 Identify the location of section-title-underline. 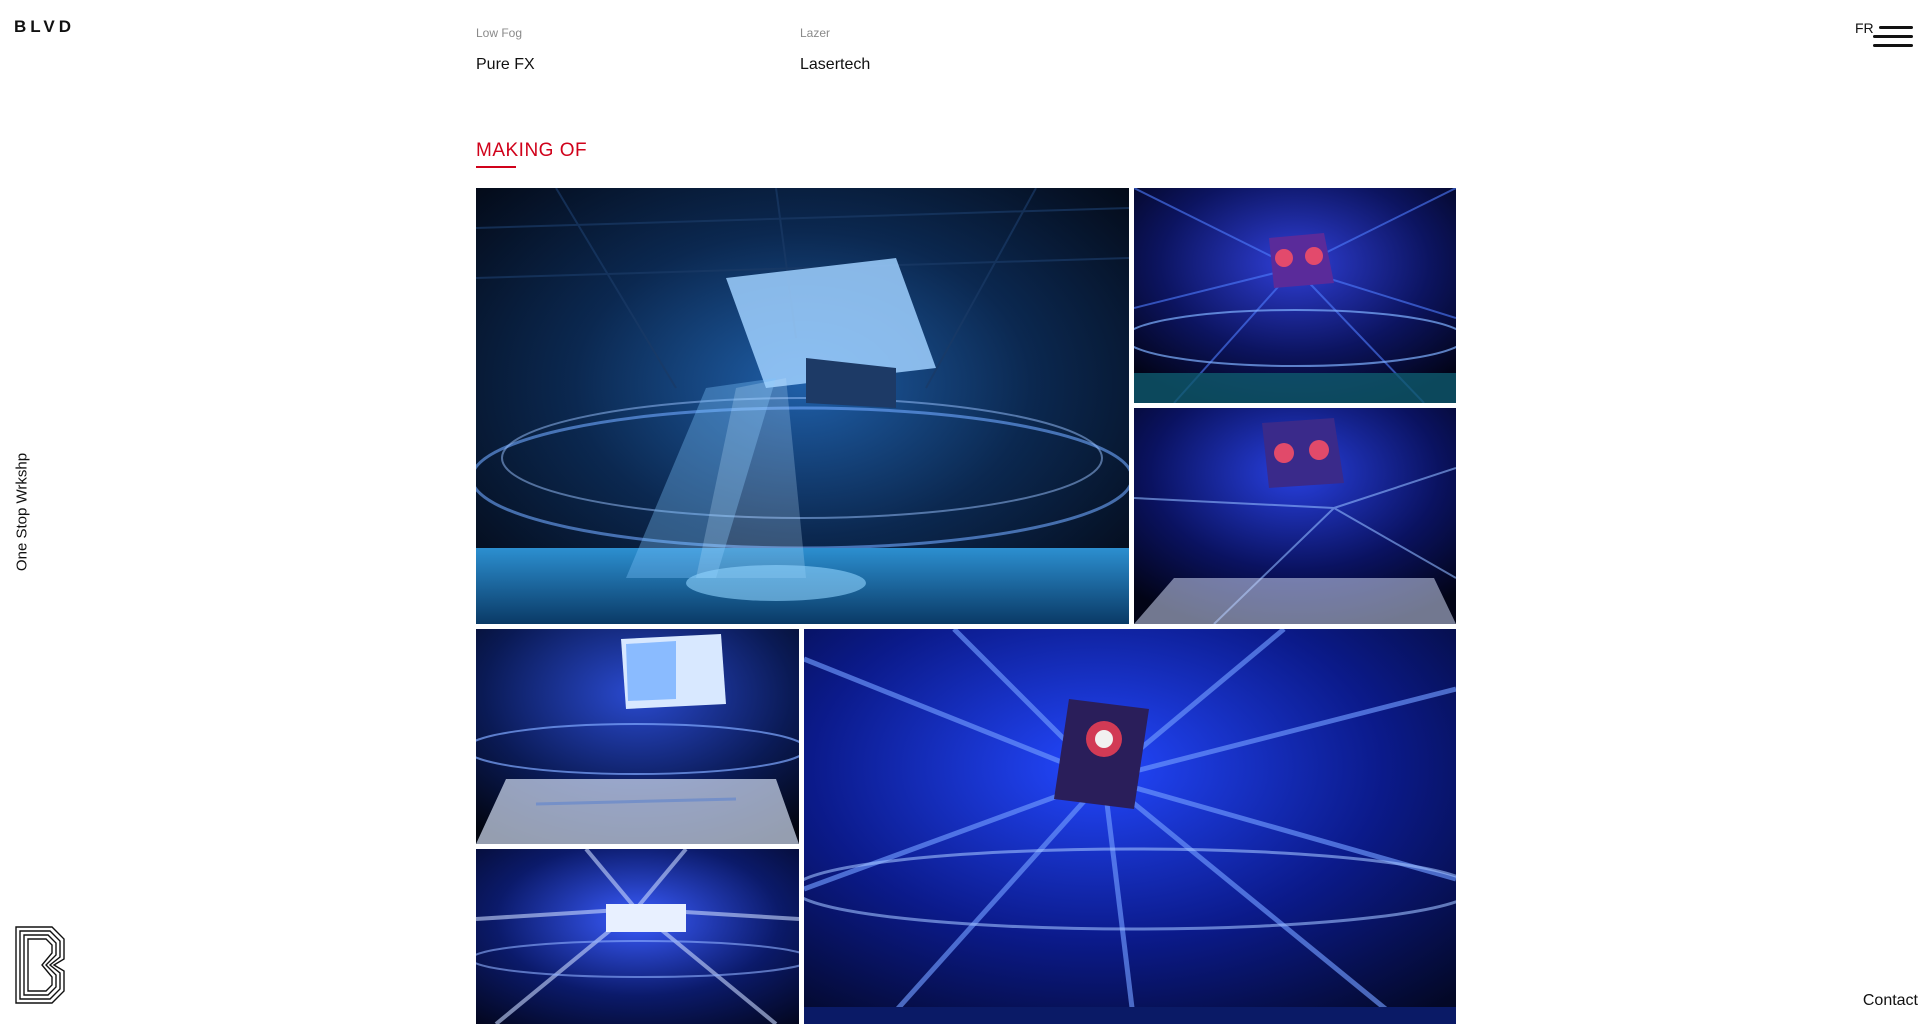
(496, 167).